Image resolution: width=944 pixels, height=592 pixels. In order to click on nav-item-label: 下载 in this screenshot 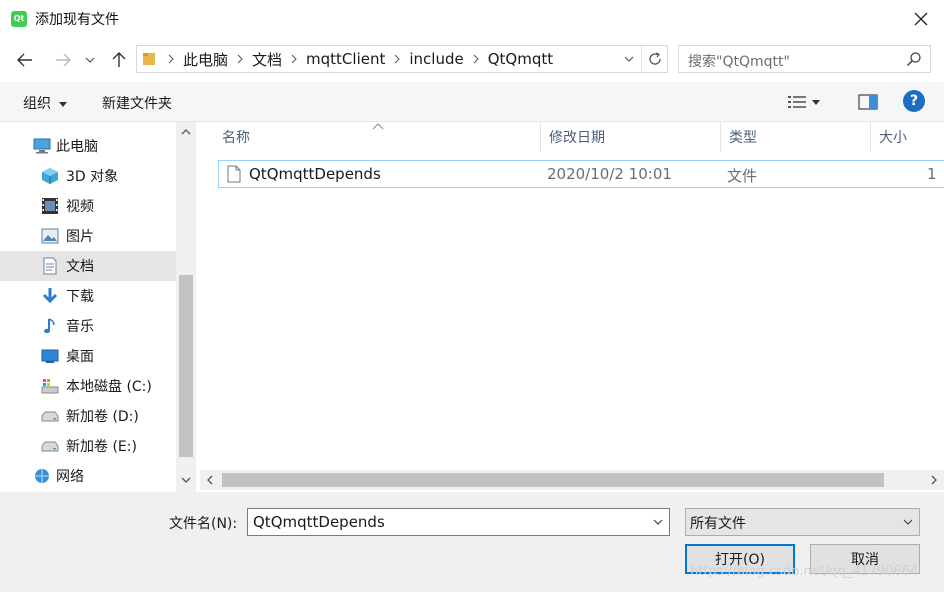, I will do `click(80, 297)`.